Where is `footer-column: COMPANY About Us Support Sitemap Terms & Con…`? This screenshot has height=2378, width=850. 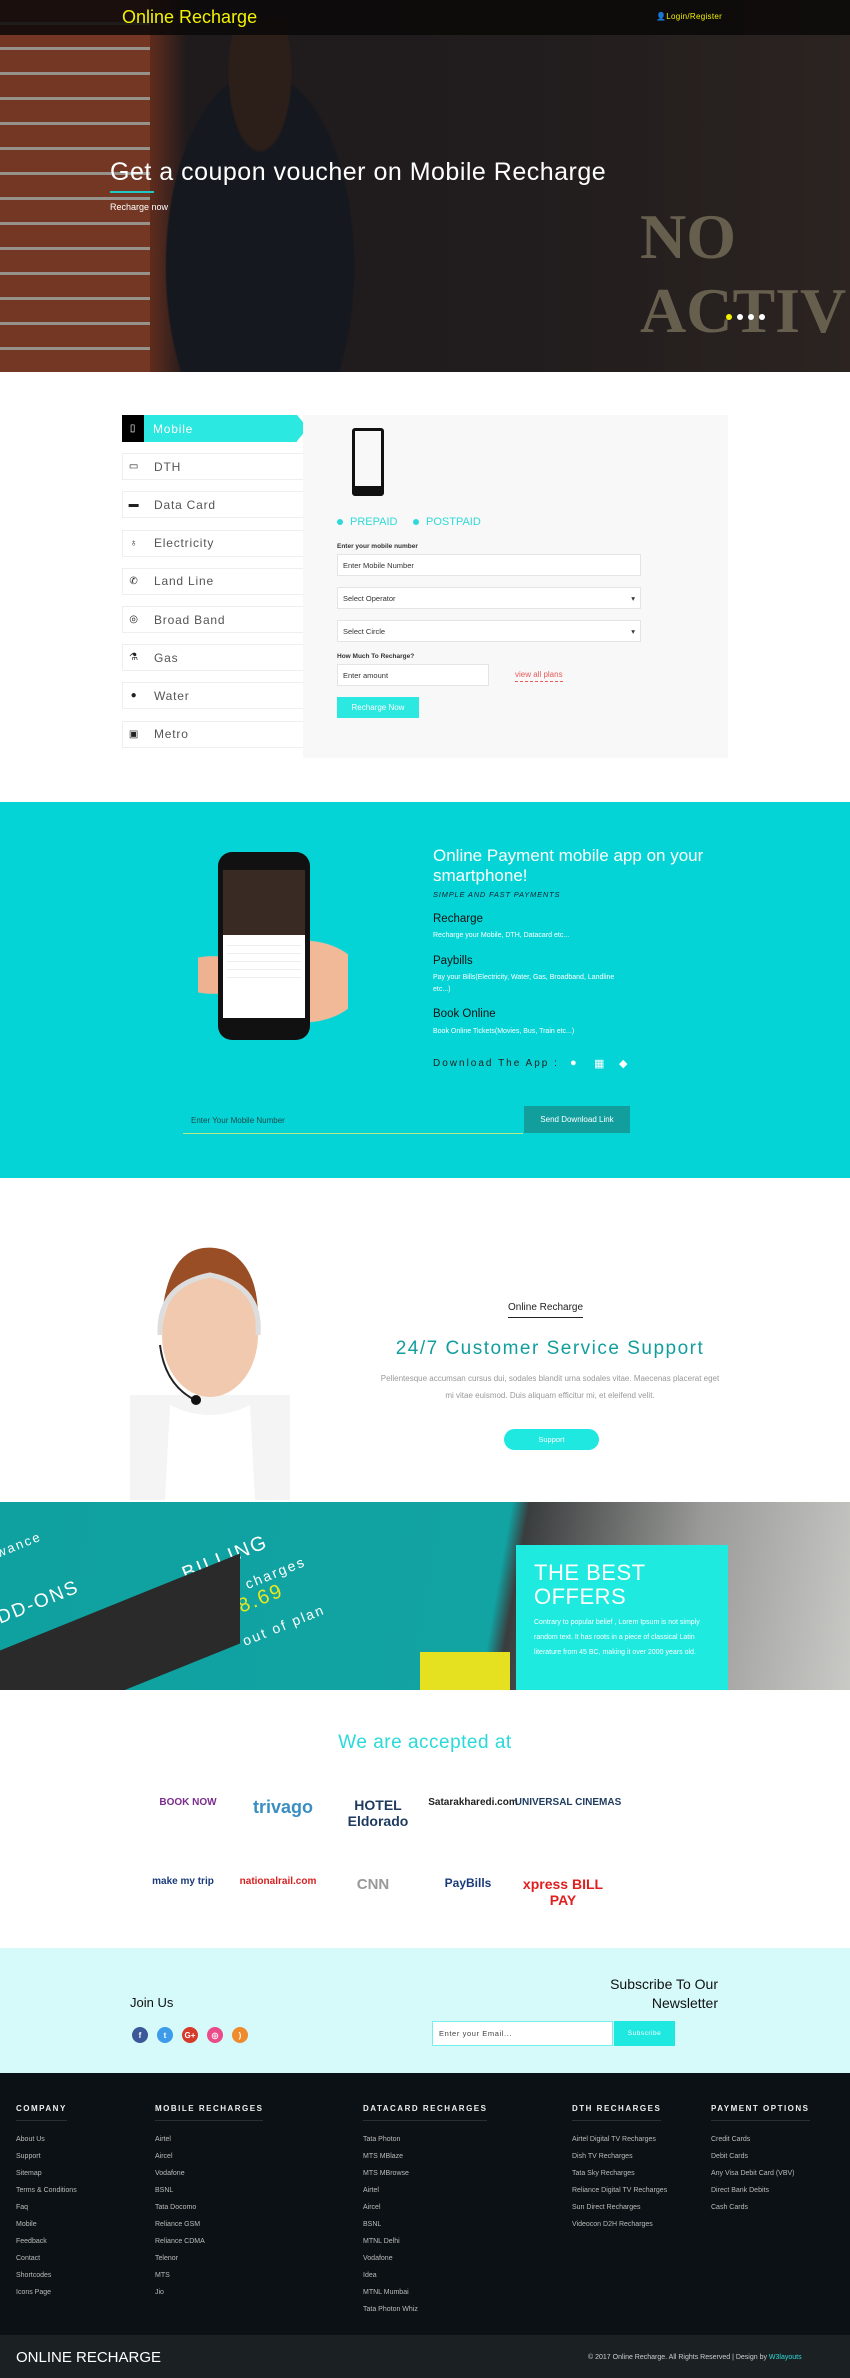 footer-column: COMPANY About Us Support Sitemap Terms & Con… is located at coordinates (46, 2199).